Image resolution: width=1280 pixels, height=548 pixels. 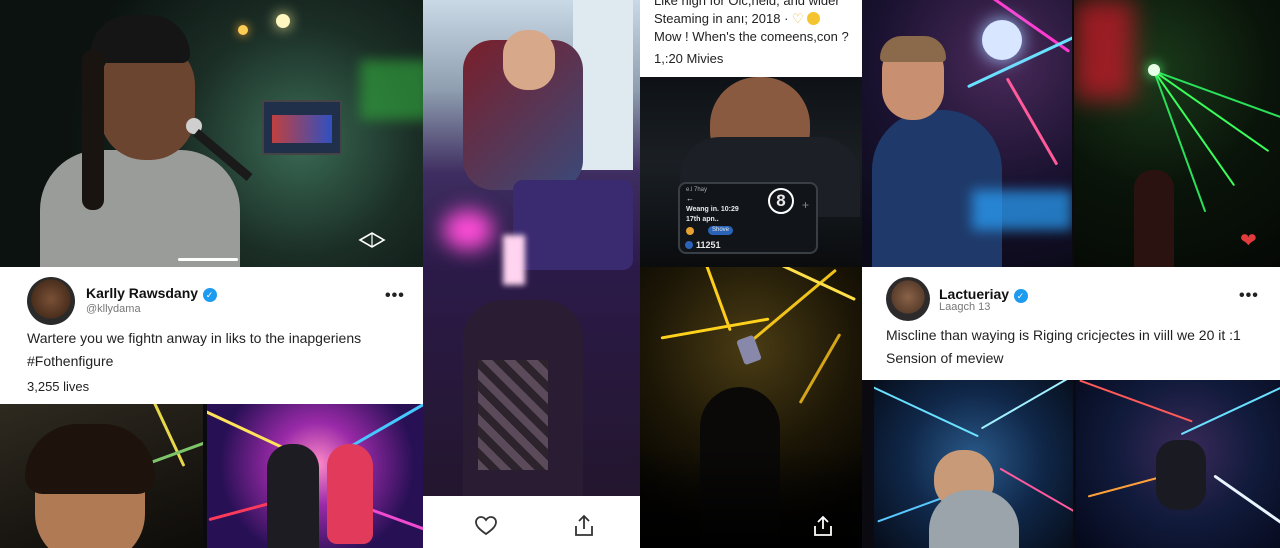 What do you see at coordinates (689, 245) in the screenshot?
I see `phone-badge-icon` at bounding box center [689, 245].